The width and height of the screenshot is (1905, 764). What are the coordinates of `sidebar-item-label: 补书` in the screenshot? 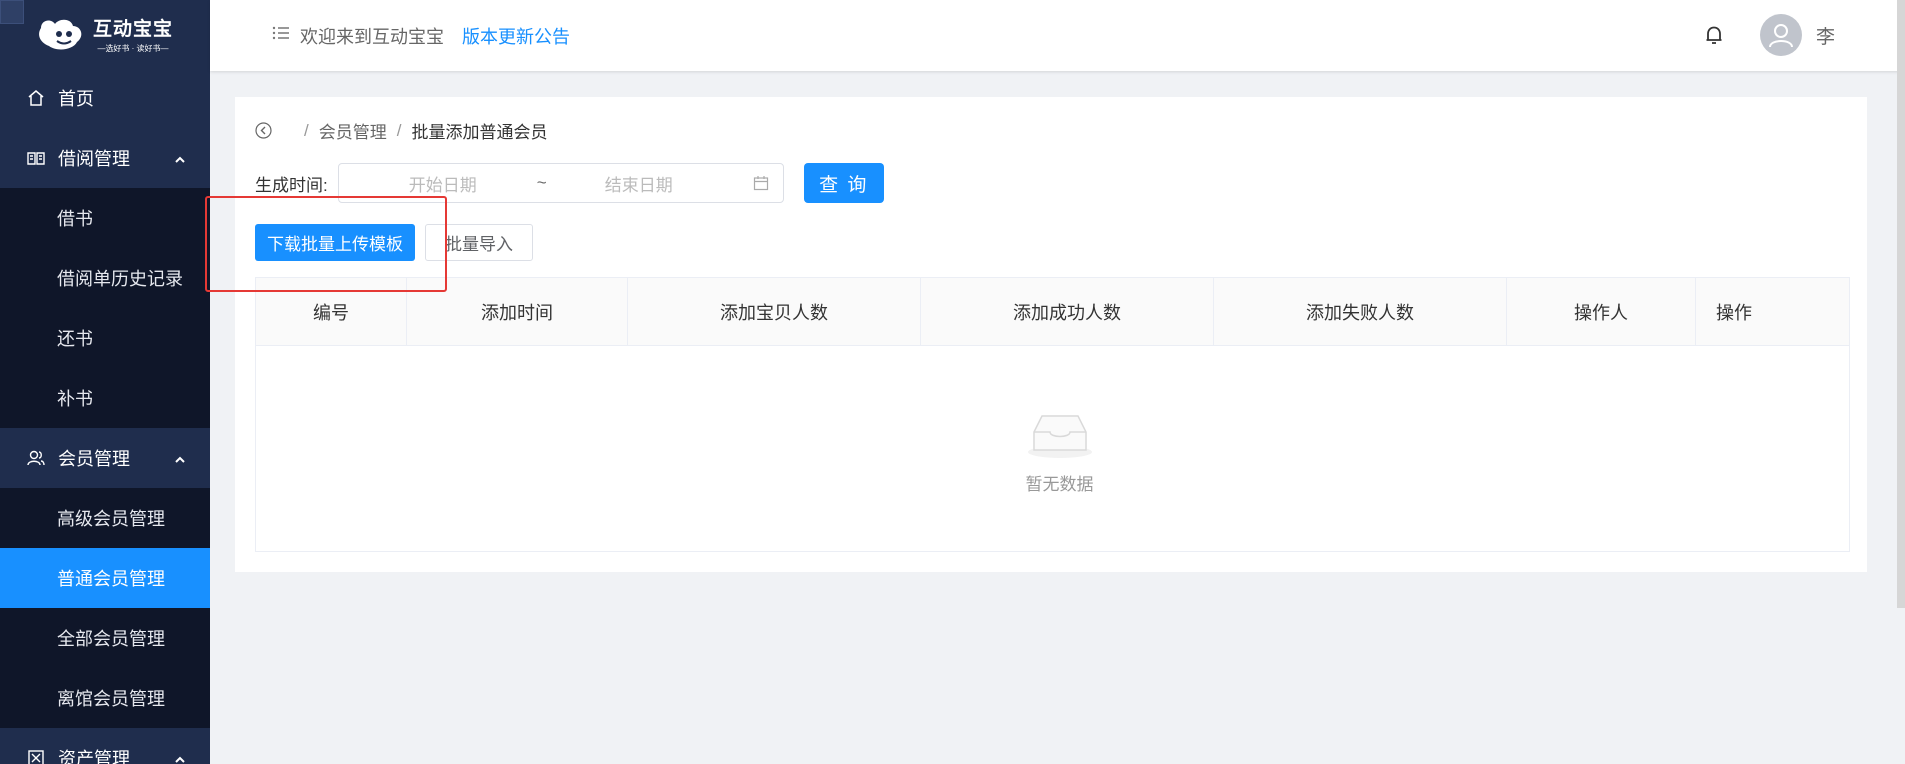 It's located at (75, 399).